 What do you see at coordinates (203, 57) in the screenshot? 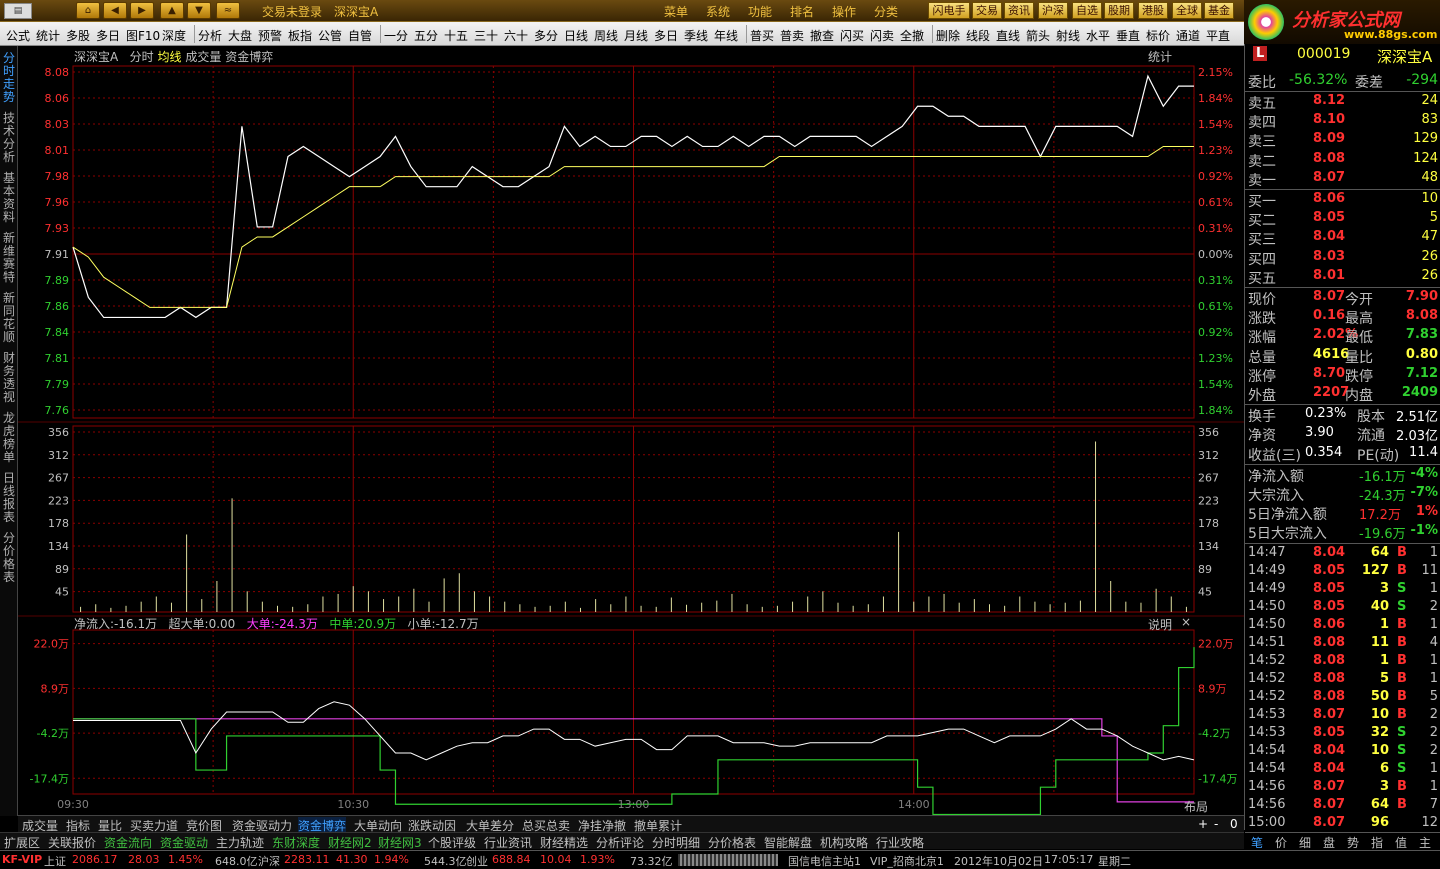
I see `chart-tab-volume: 成交量` at bounding box center [203, 57].